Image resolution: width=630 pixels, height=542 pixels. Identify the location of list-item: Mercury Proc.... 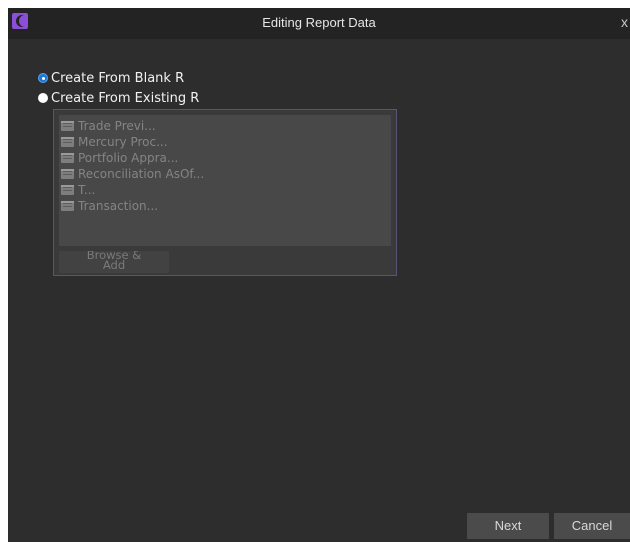
(114, 142).